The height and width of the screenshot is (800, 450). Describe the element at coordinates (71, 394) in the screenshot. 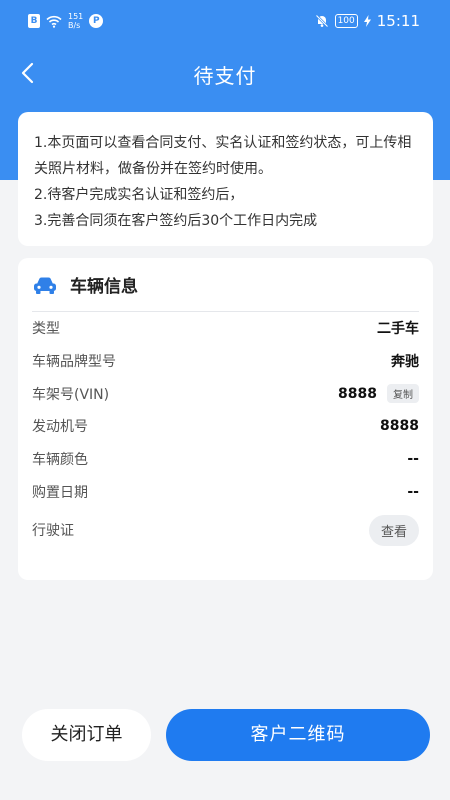

I see `row-label: 车架号(VIN)` at that location.